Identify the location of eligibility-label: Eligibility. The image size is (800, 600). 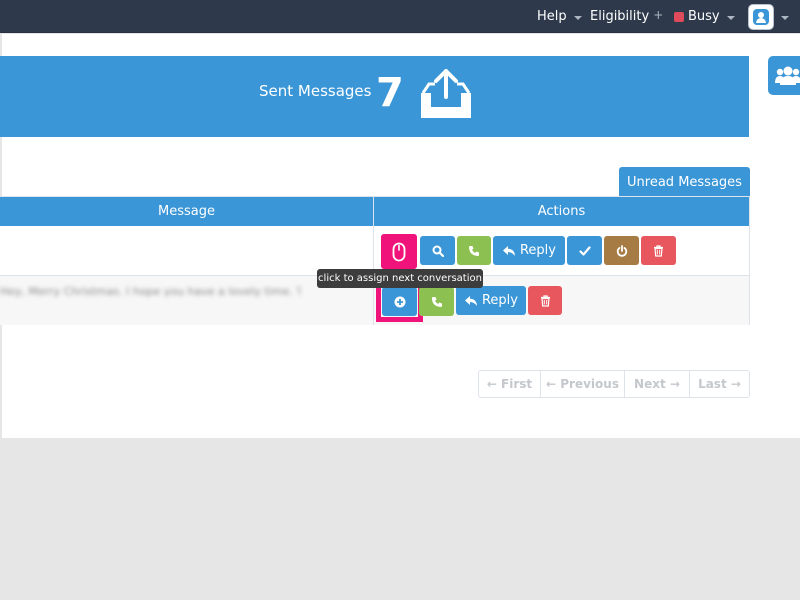
(620, 16).